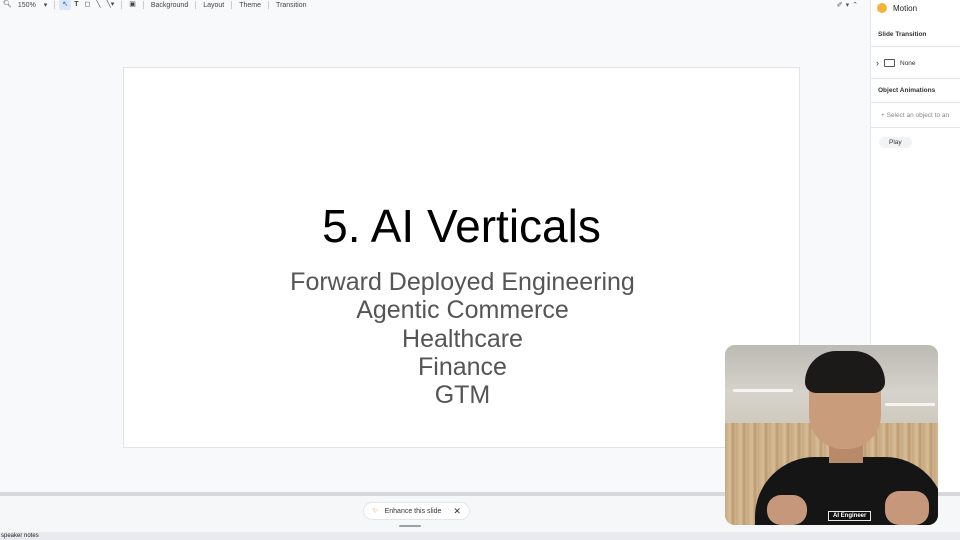 Image resolution: width=960 pixels, height=540 pixels. Describe the element at coordinates (250, 5) in the screenshot. I see `theme-button: Theme` at that location.